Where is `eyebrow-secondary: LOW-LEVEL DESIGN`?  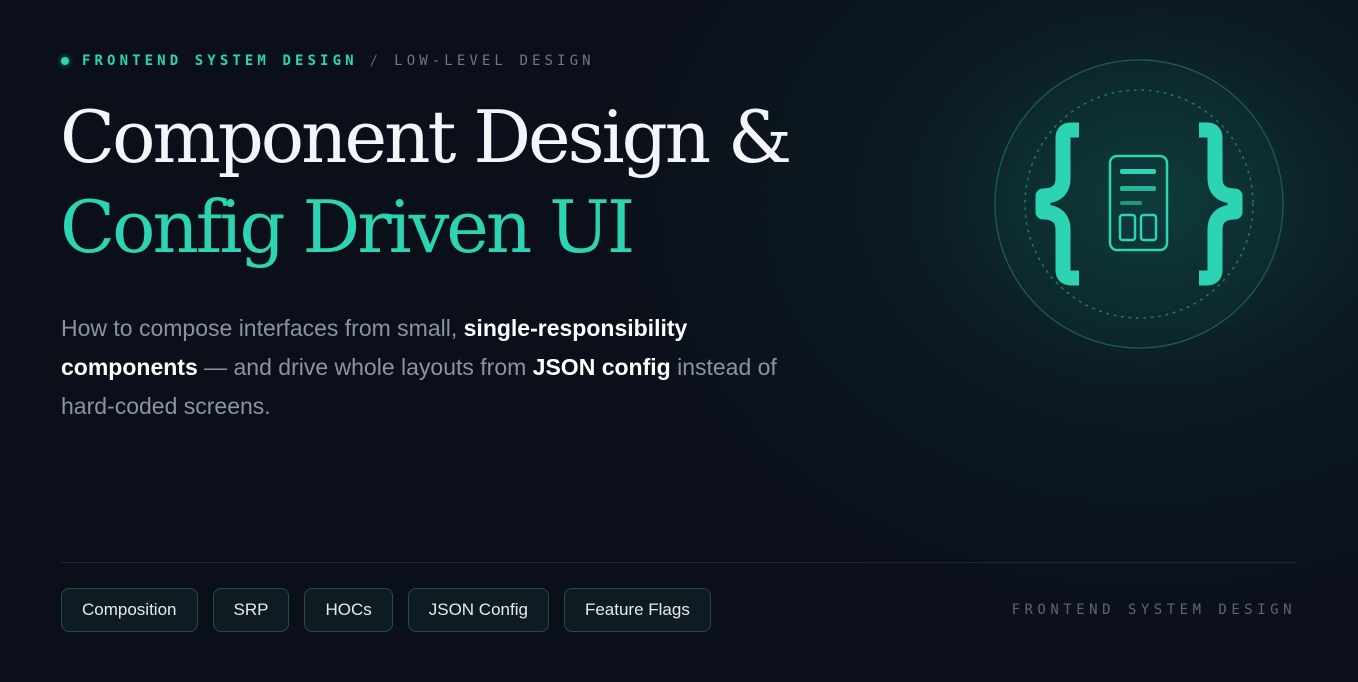 eyebrow-secondary: LOW-LEVEL DESIGN is located at coordinates (494, 61).